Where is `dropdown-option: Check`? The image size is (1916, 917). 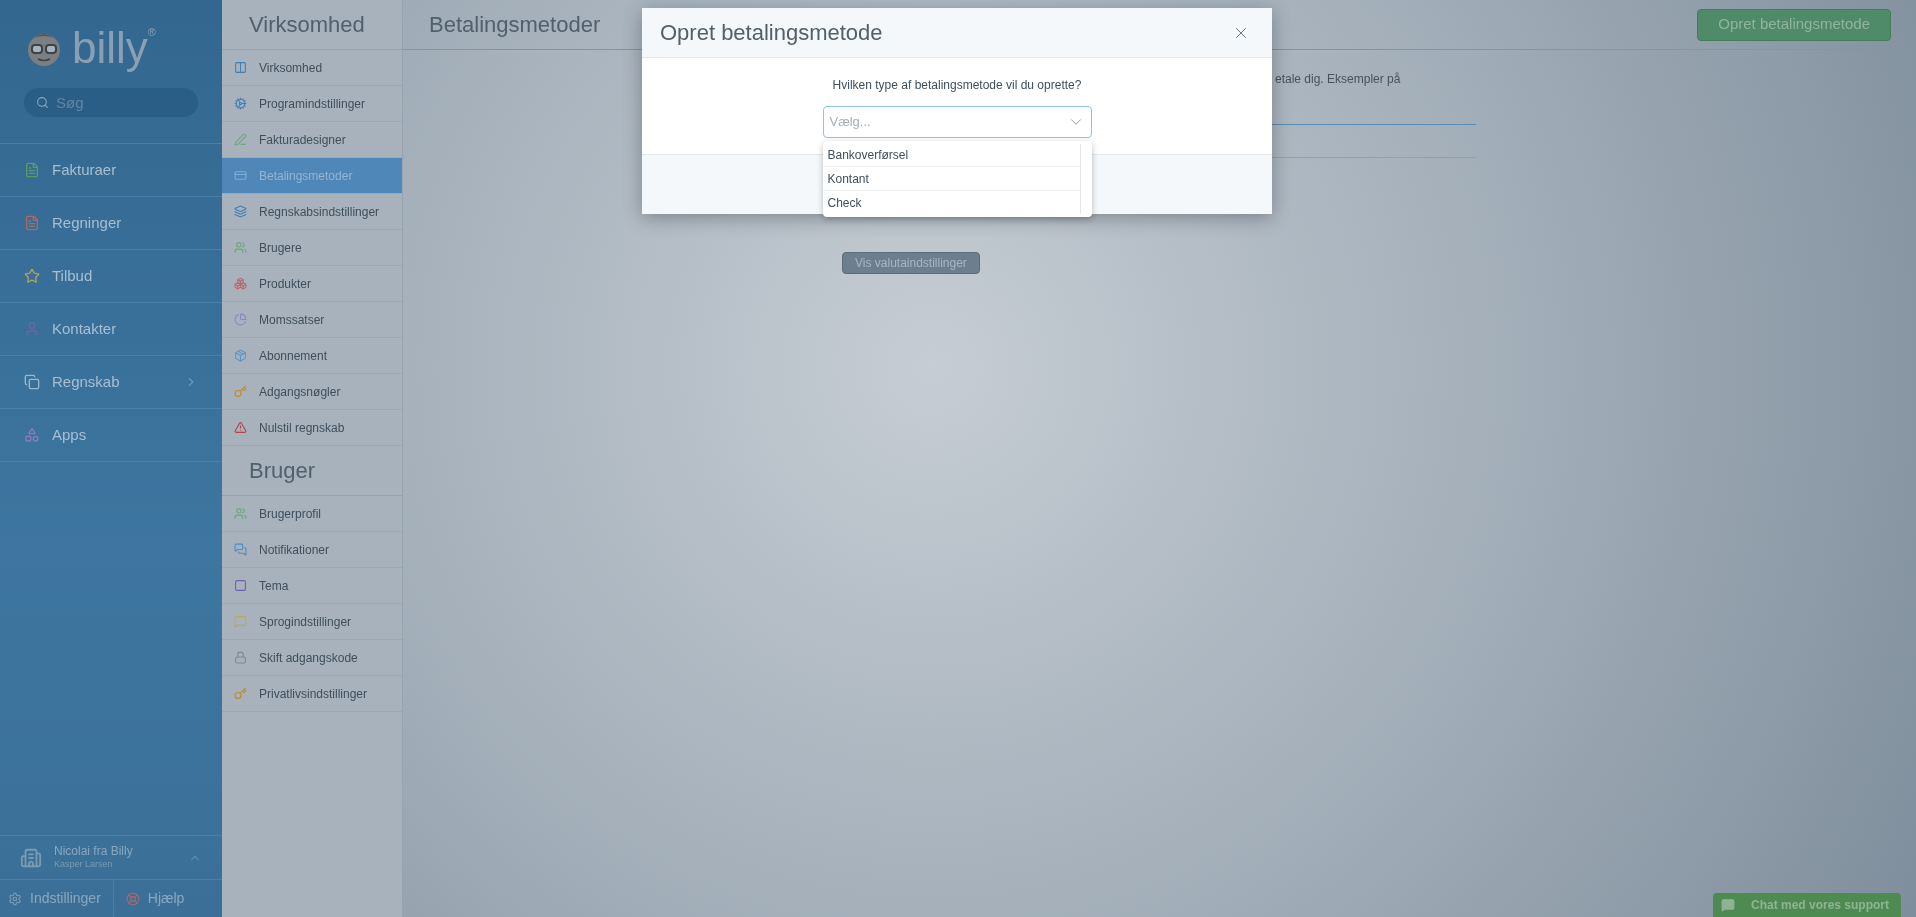
dropdown-option: Check is located at coordinates (951, 203).